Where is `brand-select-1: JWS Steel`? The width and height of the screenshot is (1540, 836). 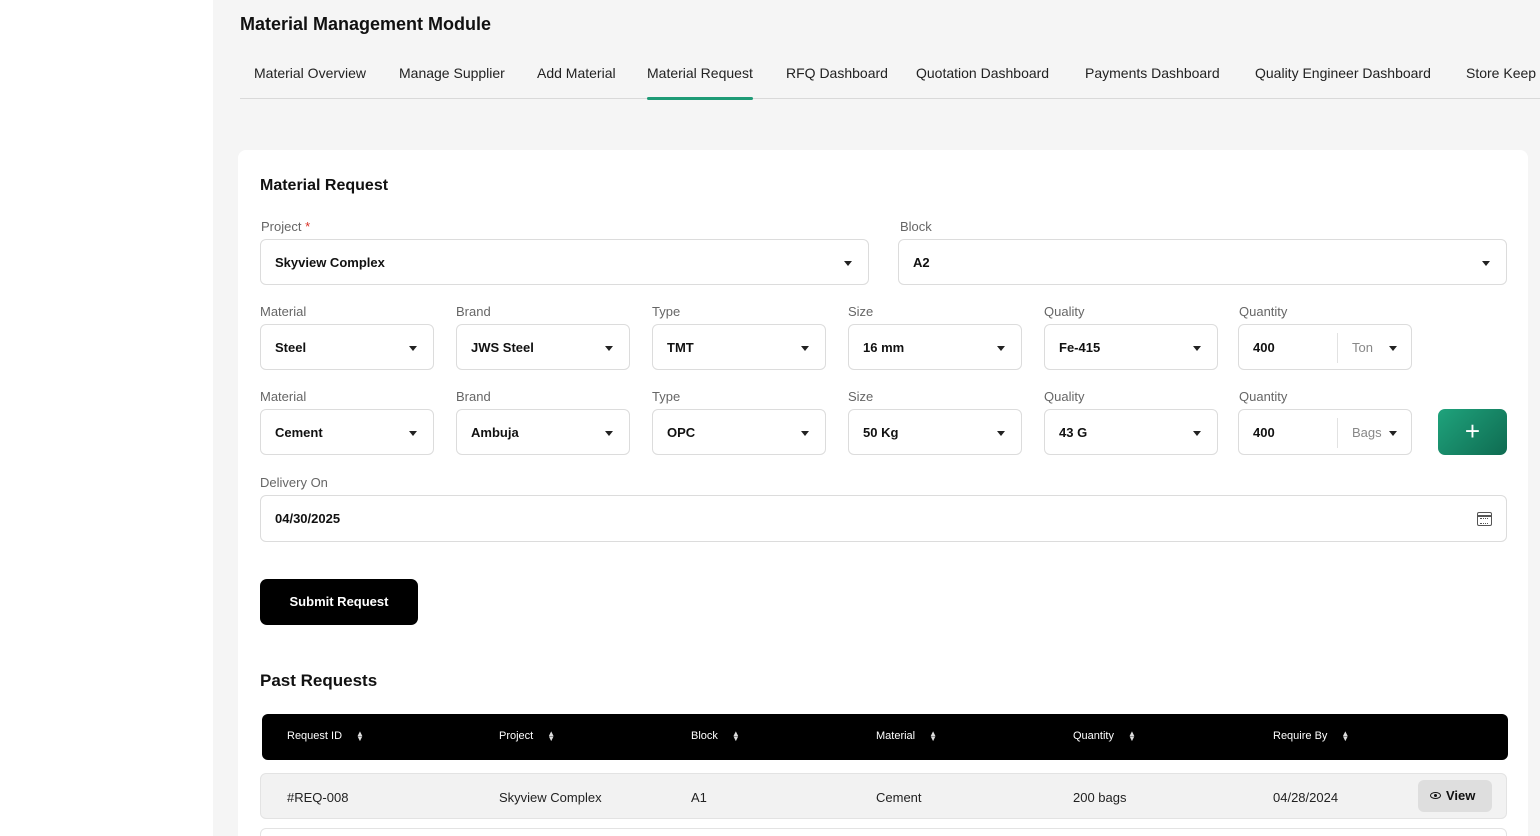
brand-select-1: JWS Steel is located at coordinates (543, 347).